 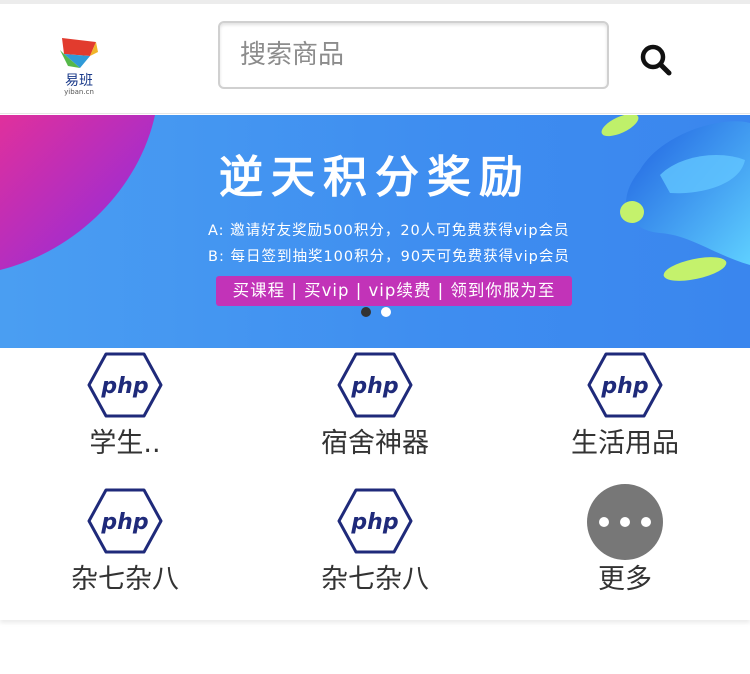 I want to click on category-item: php 宿舍神器, so click(x=375, y=416).